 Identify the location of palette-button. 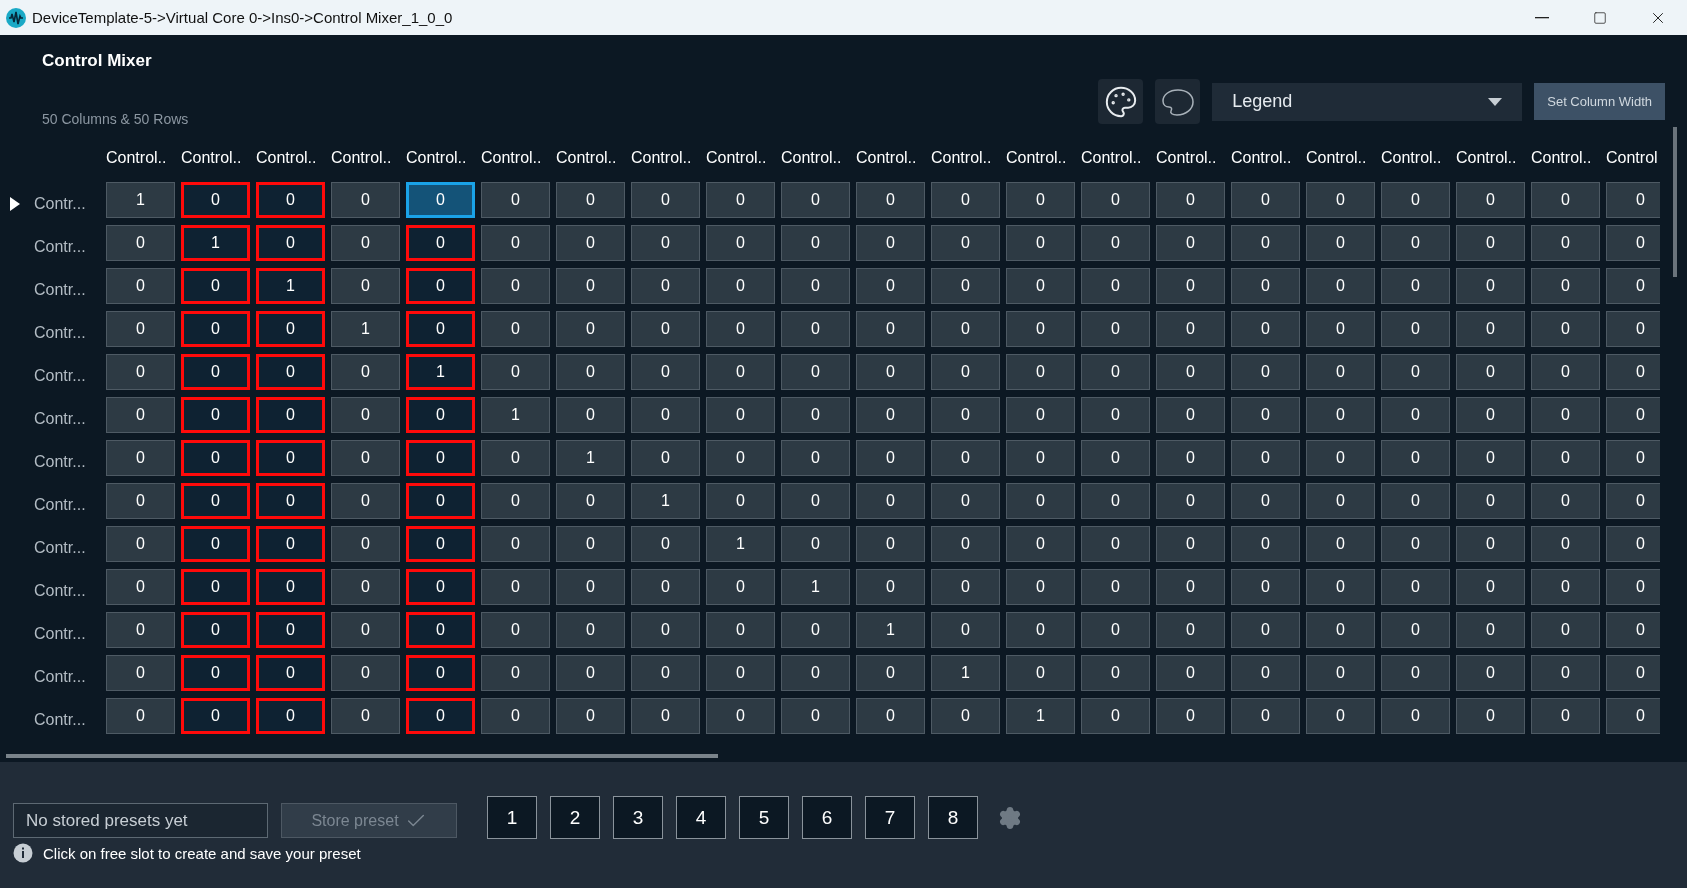
(1121, 101).